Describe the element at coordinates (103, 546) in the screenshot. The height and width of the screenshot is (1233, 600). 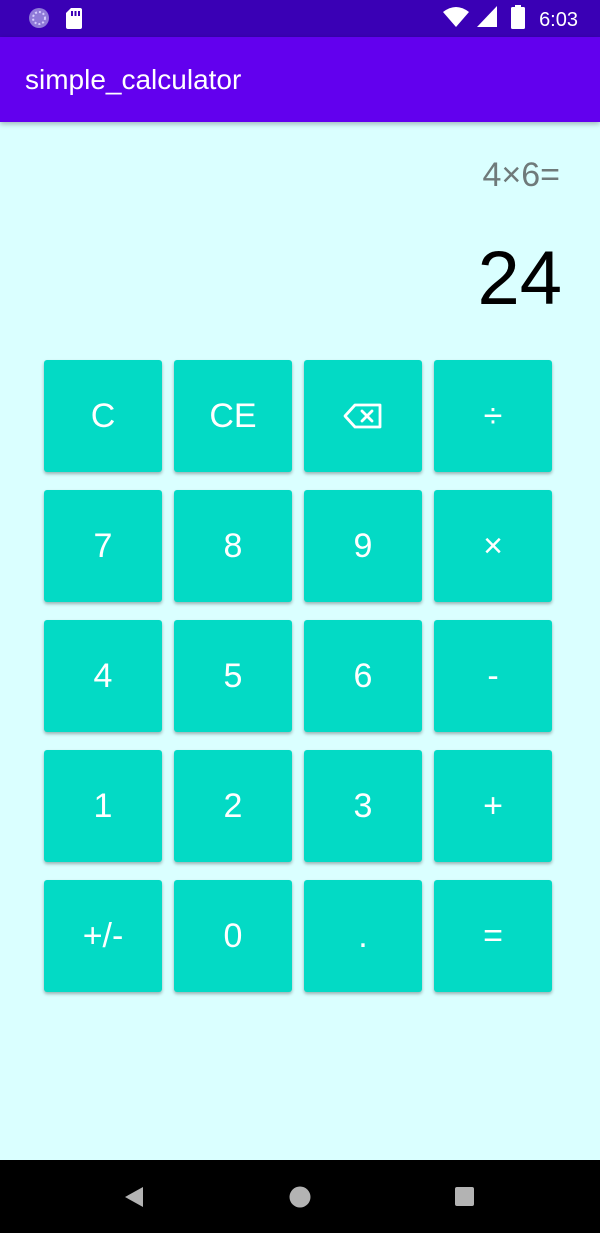
I see `digit-7-button: 7` at that location.